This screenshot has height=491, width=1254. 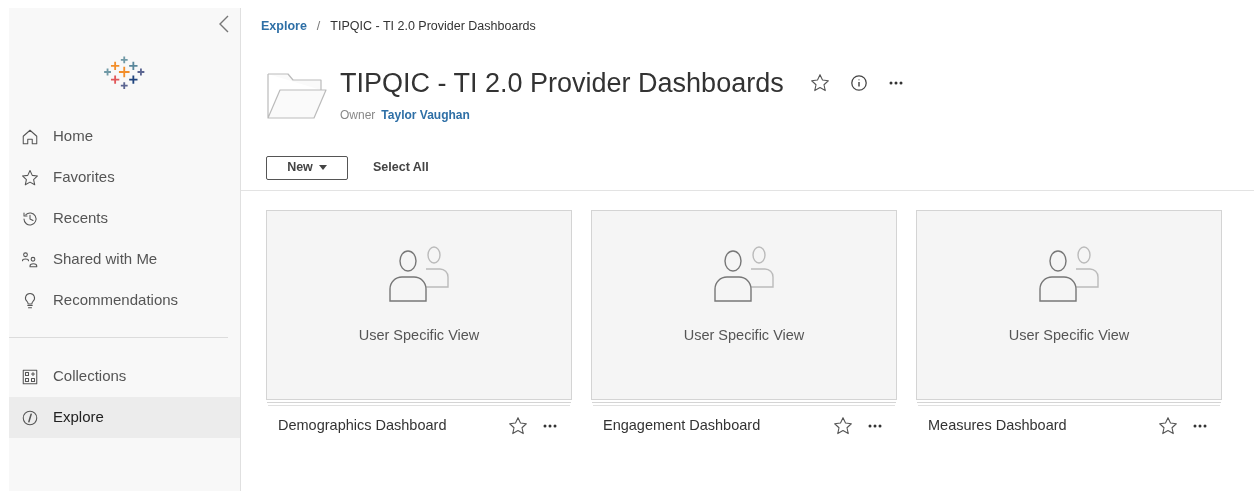 What do you see at coordinates (718, 425) in the screenshot?
I see `view-title: Engagement Dashboard` at bounding box center [718, 425].